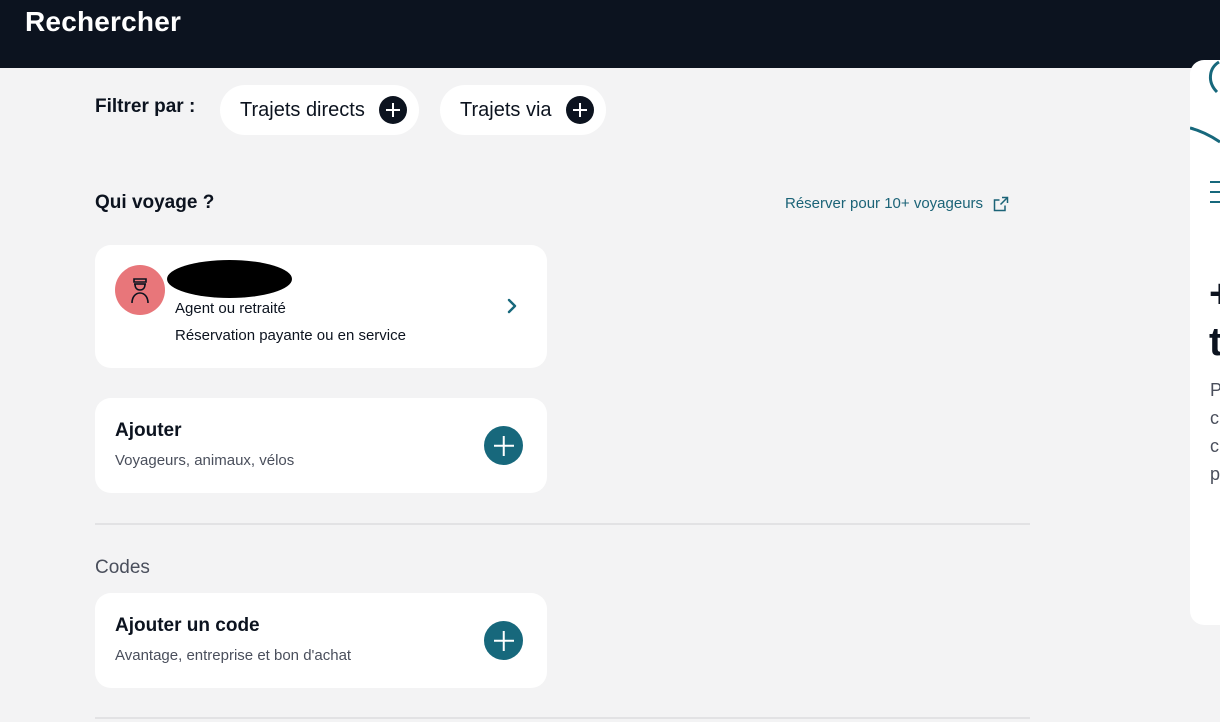 The height and width of the screenshot is (722, 1220). I want to click on side-panel-glyph: p, so click(1215, 474).